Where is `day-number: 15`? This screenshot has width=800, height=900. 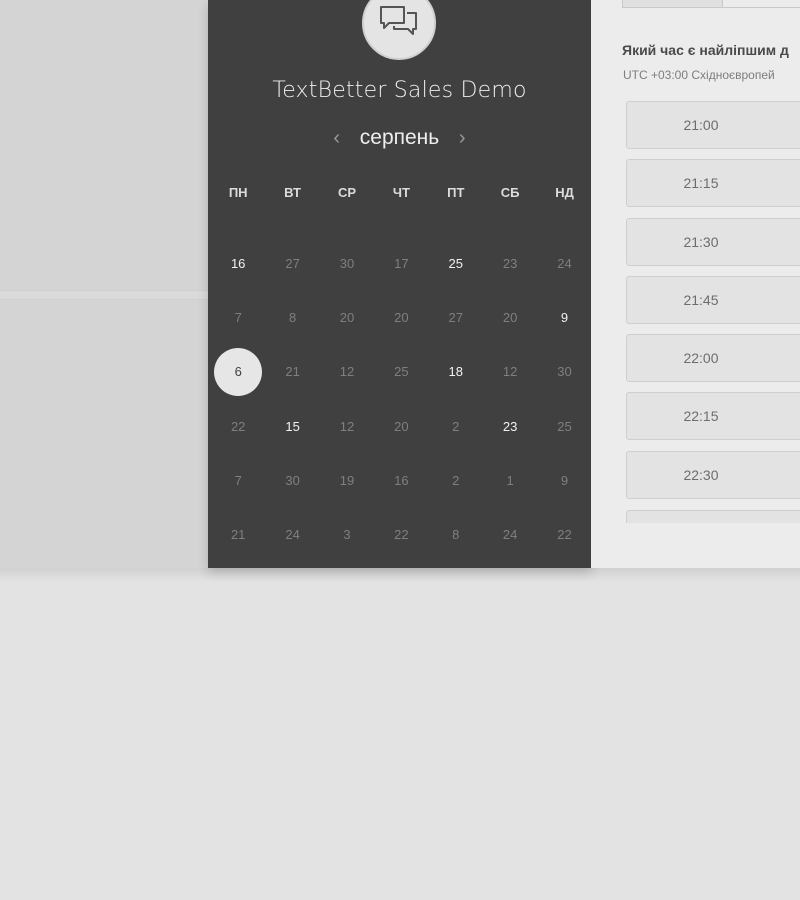 day-number: 15 is located at coordinates (292, 426).